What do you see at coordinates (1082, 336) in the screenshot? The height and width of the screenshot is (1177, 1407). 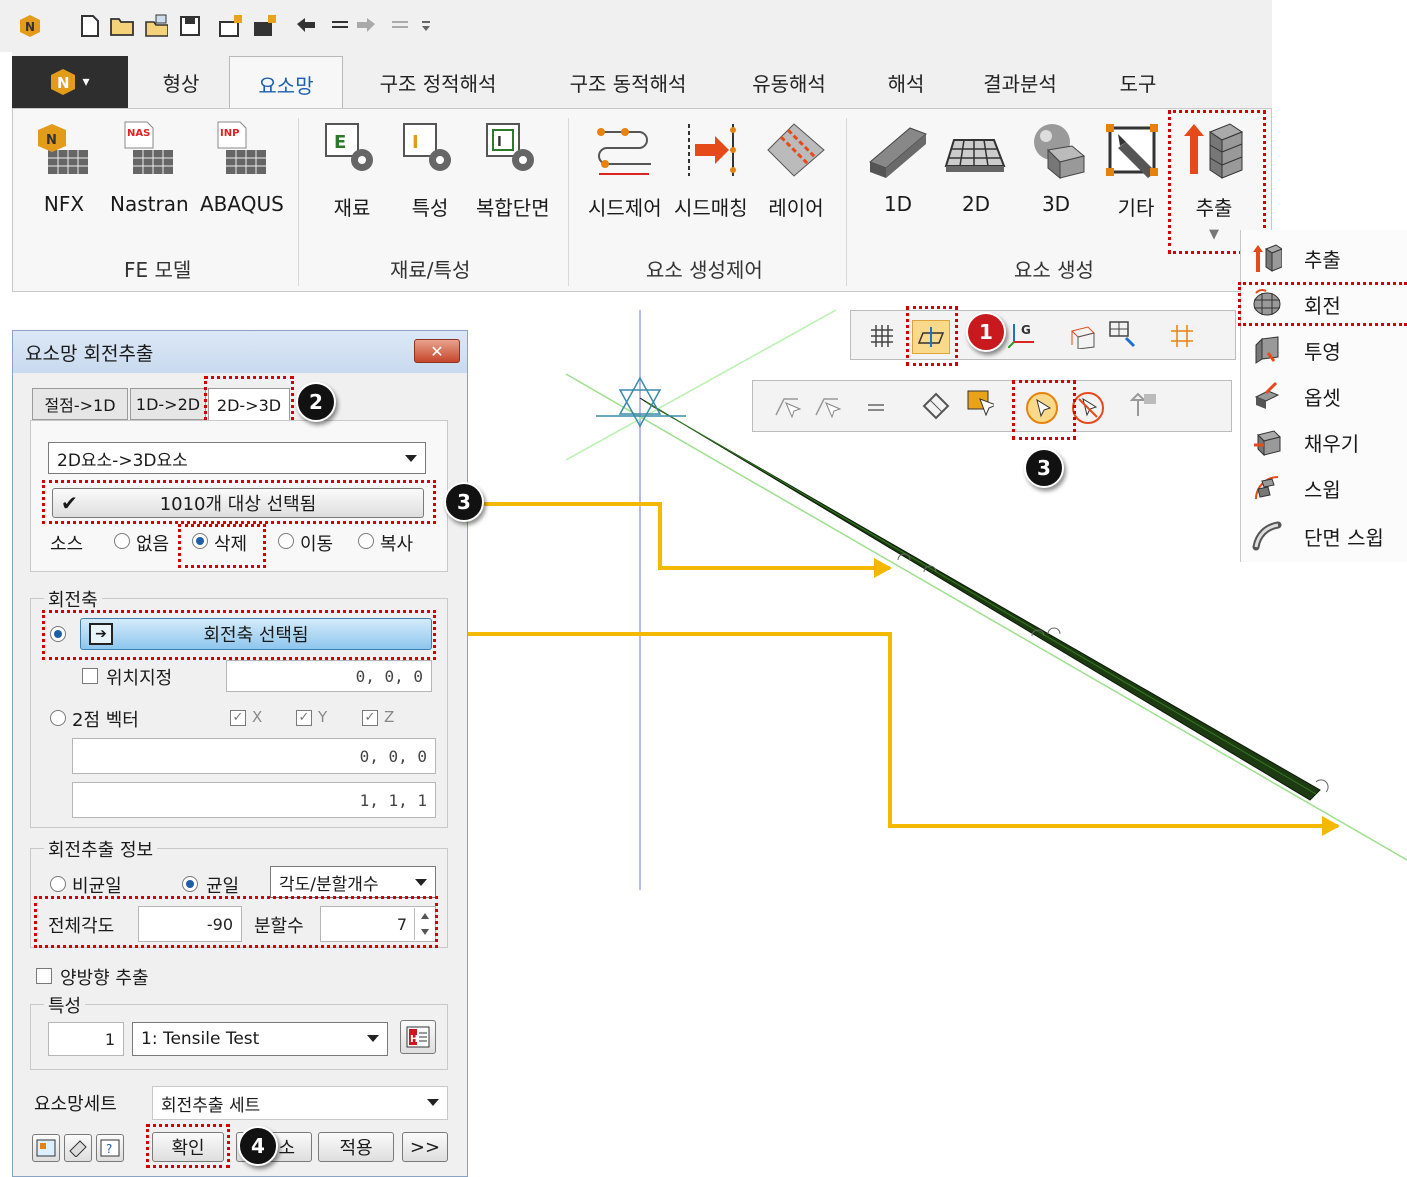 I see `mesh-extrude-icon` at bounding box center [1082, 336].